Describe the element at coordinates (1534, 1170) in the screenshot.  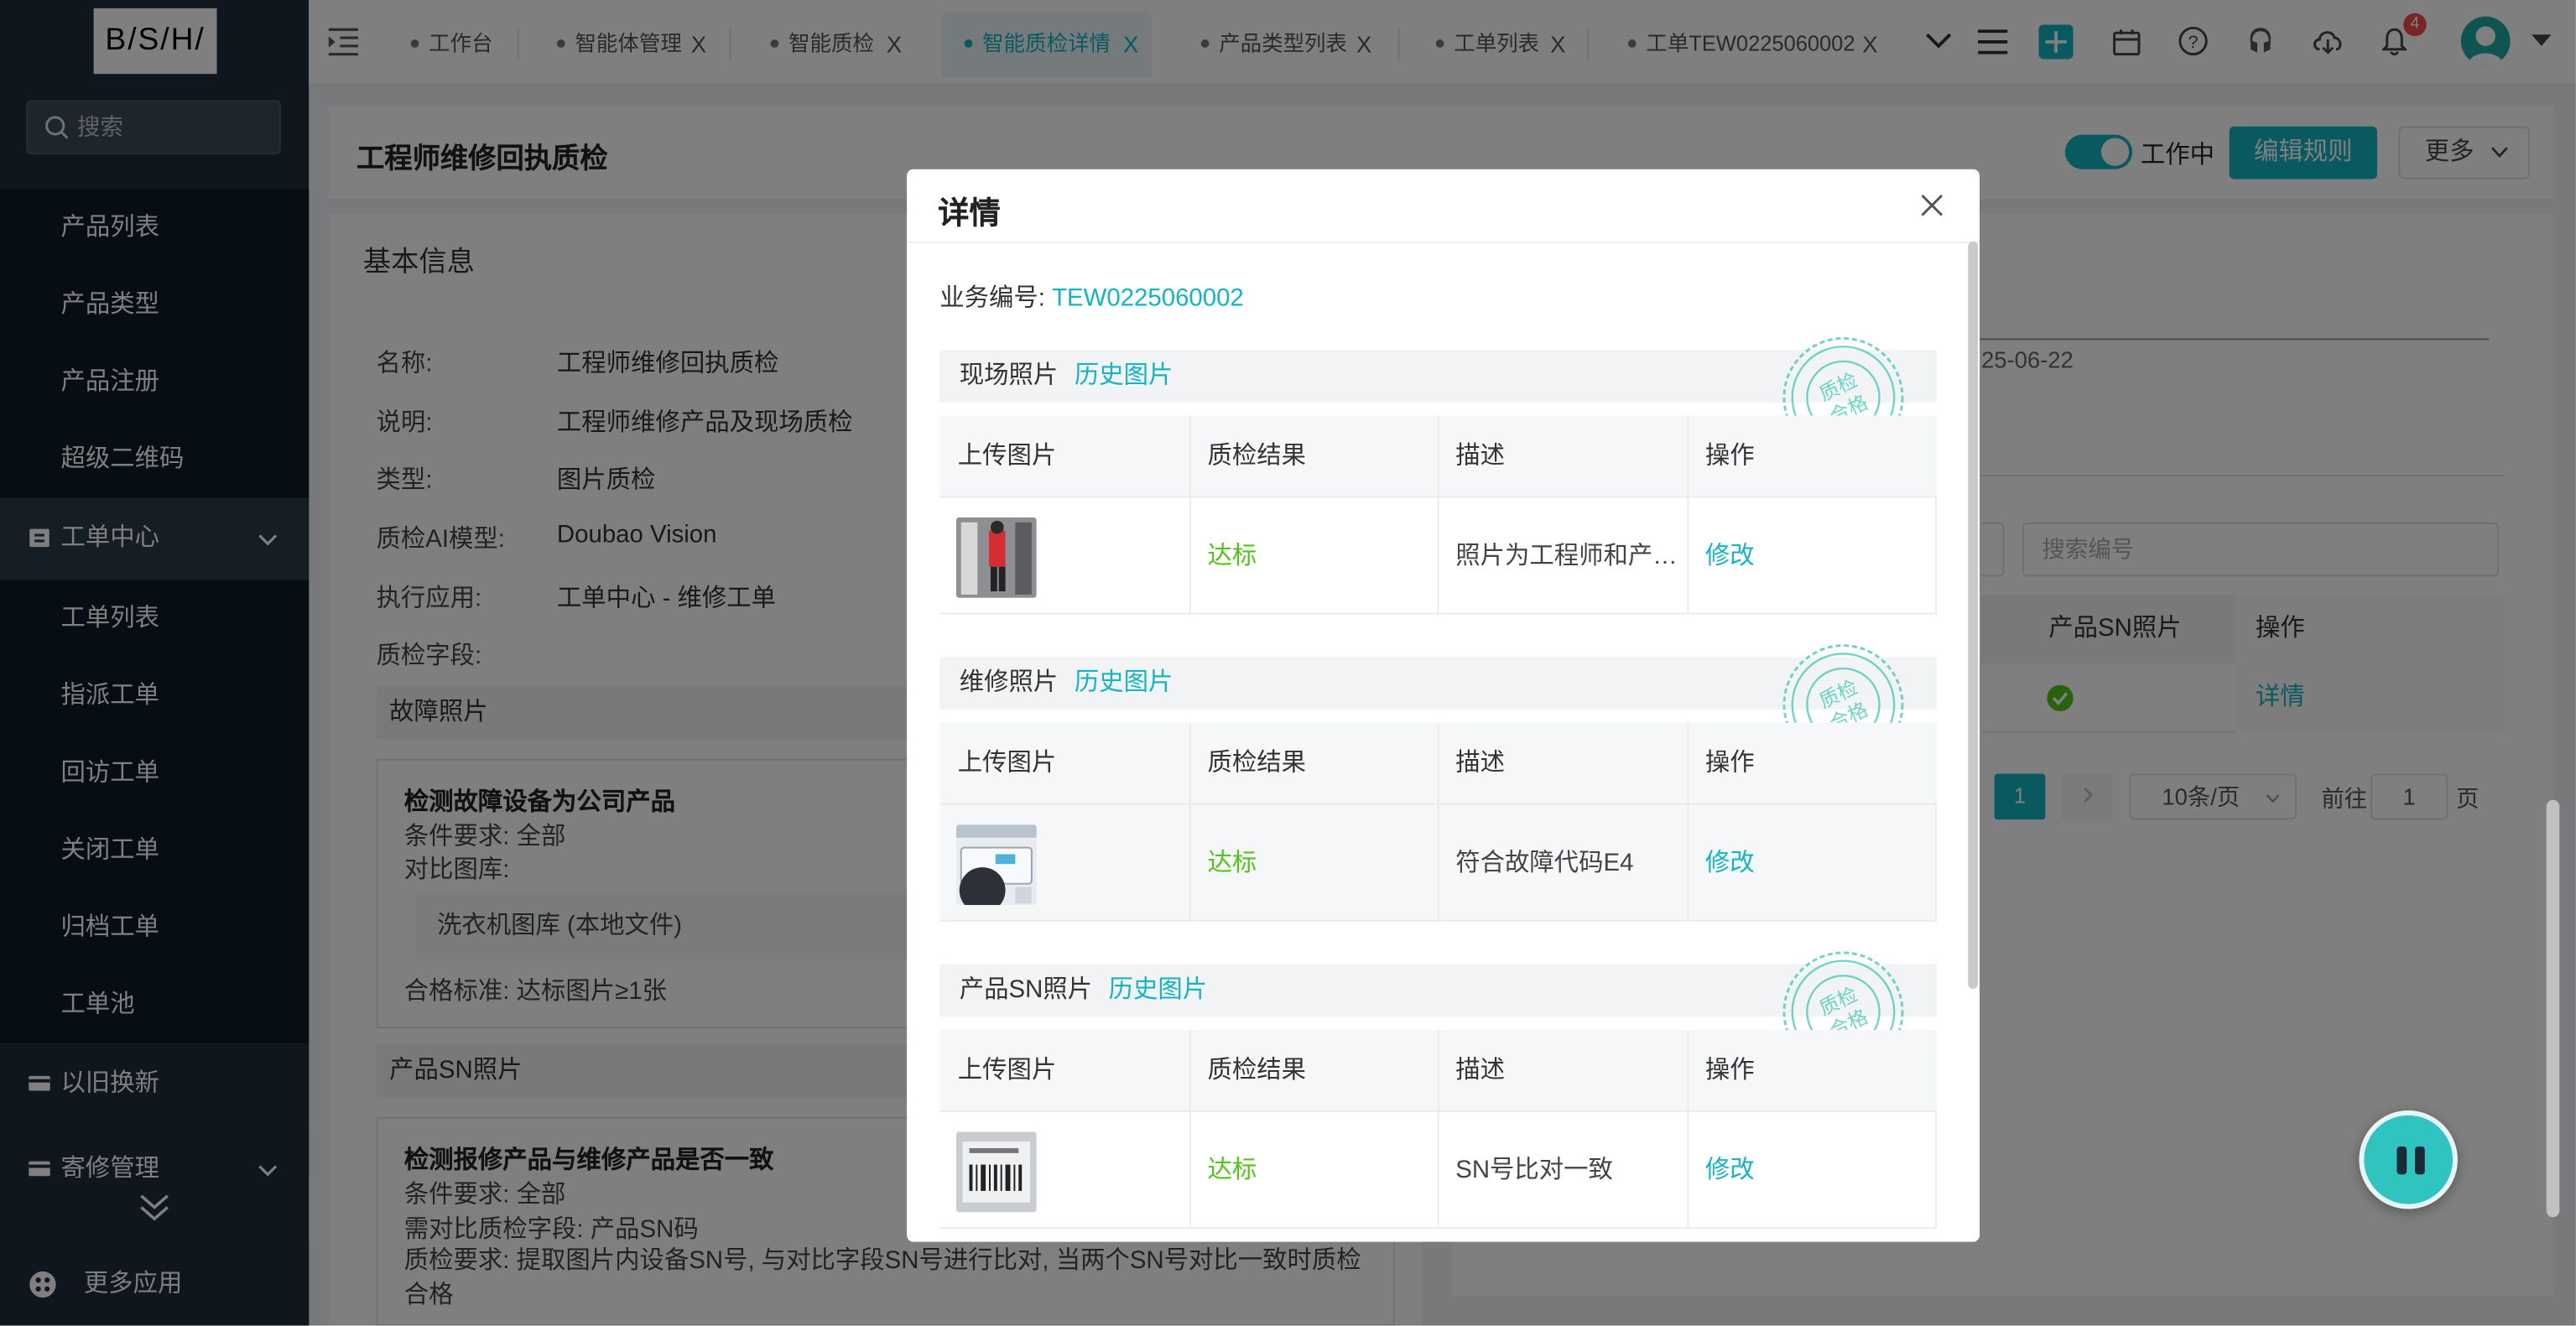
I see `qc-description: SN号比对一致` at that location.